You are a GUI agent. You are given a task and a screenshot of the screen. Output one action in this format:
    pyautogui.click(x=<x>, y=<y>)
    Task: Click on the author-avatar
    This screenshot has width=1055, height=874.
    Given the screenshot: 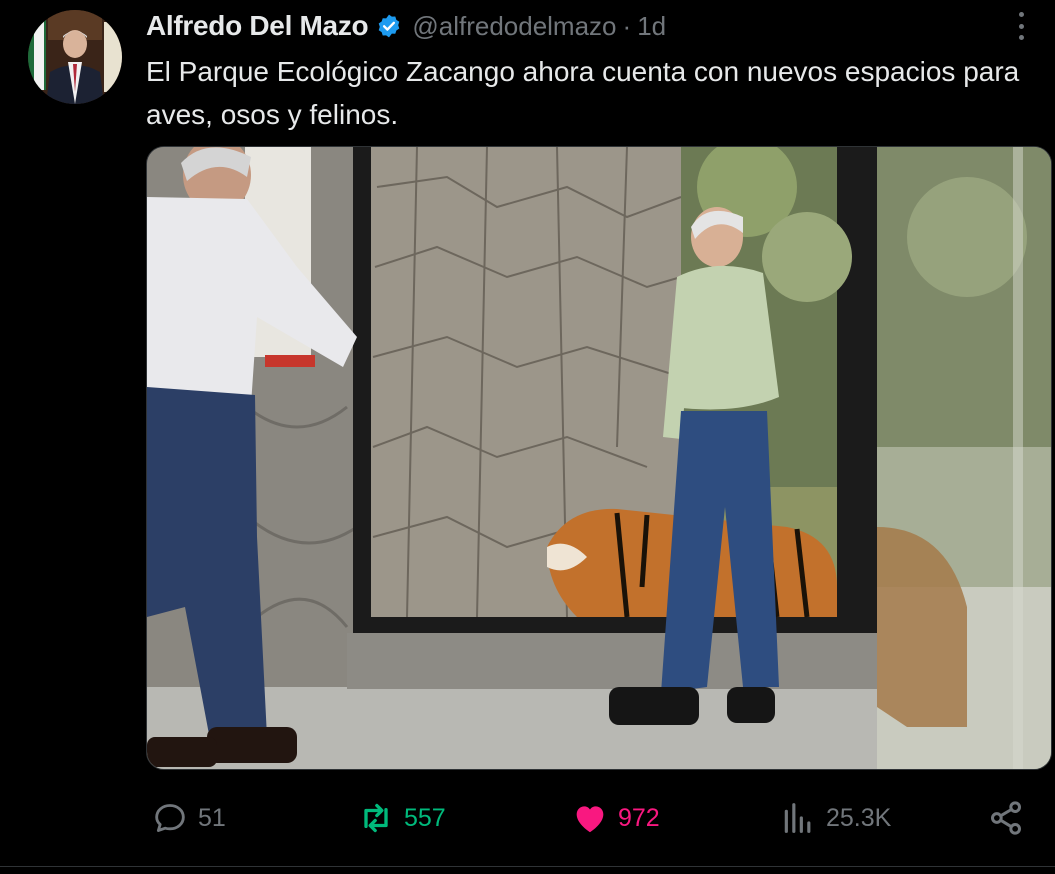 What is the action you would take?
    pyautogui.click(x=75, y=57)
    